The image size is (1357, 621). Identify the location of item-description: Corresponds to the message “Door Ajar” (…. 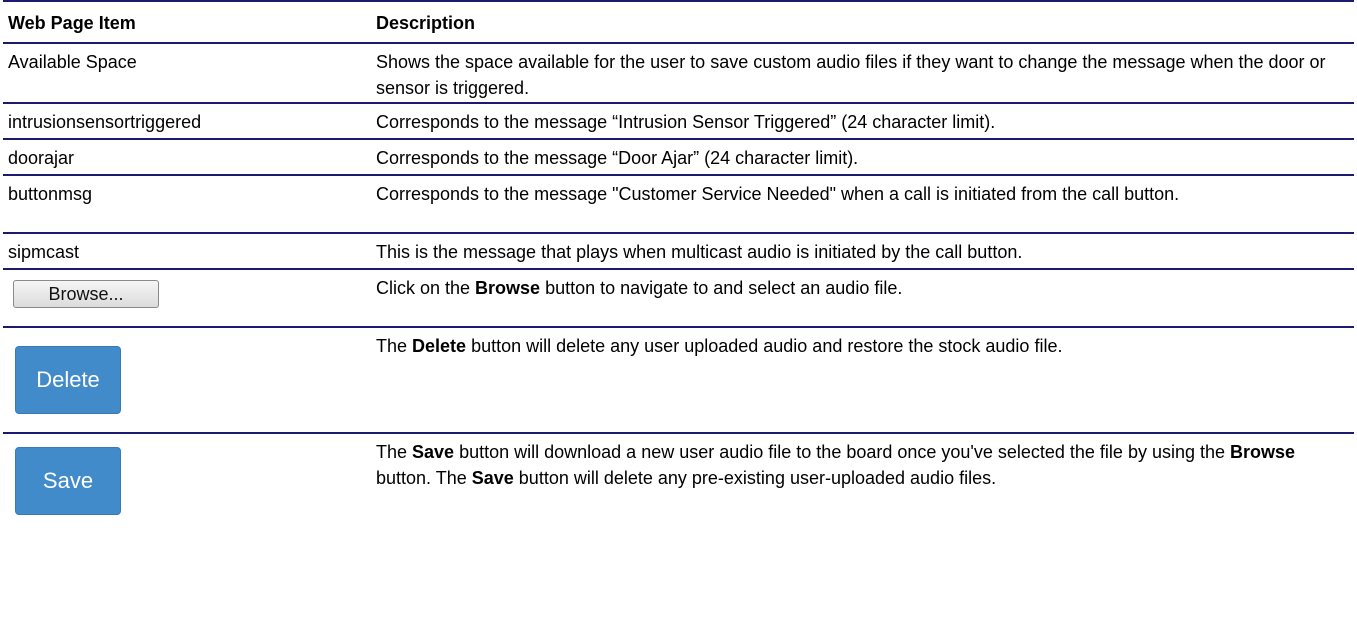
(617, 158).